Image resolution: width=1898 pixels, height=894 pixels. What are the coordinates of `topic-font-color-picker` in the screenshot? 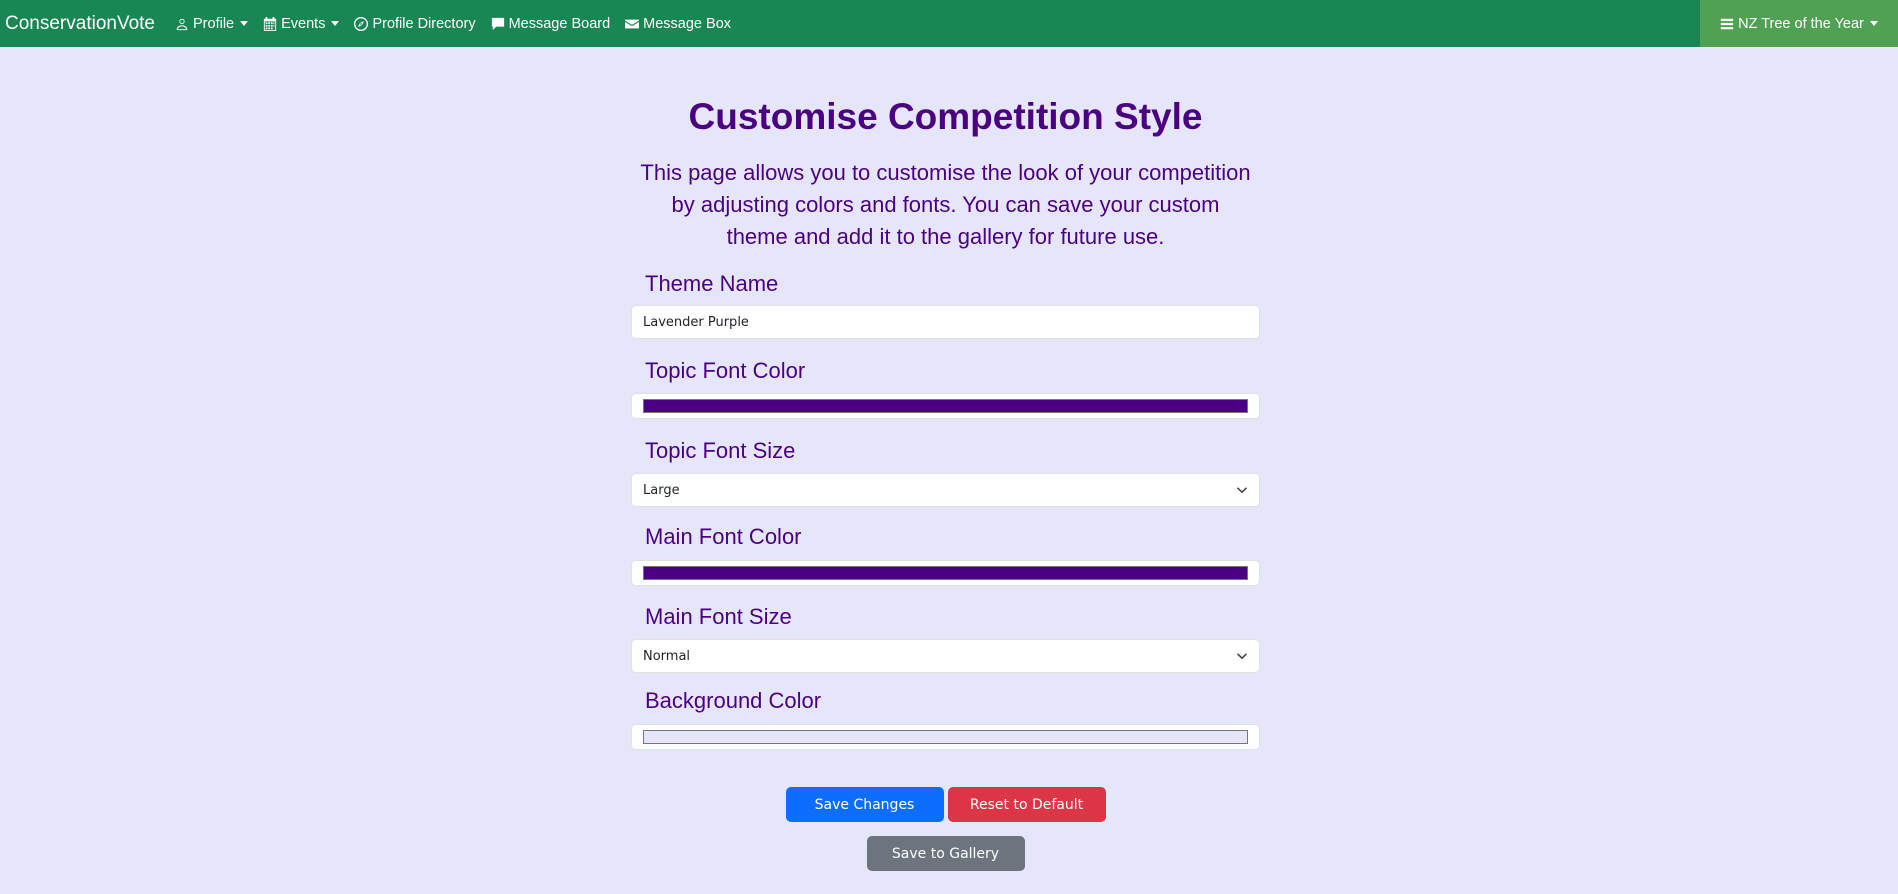 It's located at (945, 406).